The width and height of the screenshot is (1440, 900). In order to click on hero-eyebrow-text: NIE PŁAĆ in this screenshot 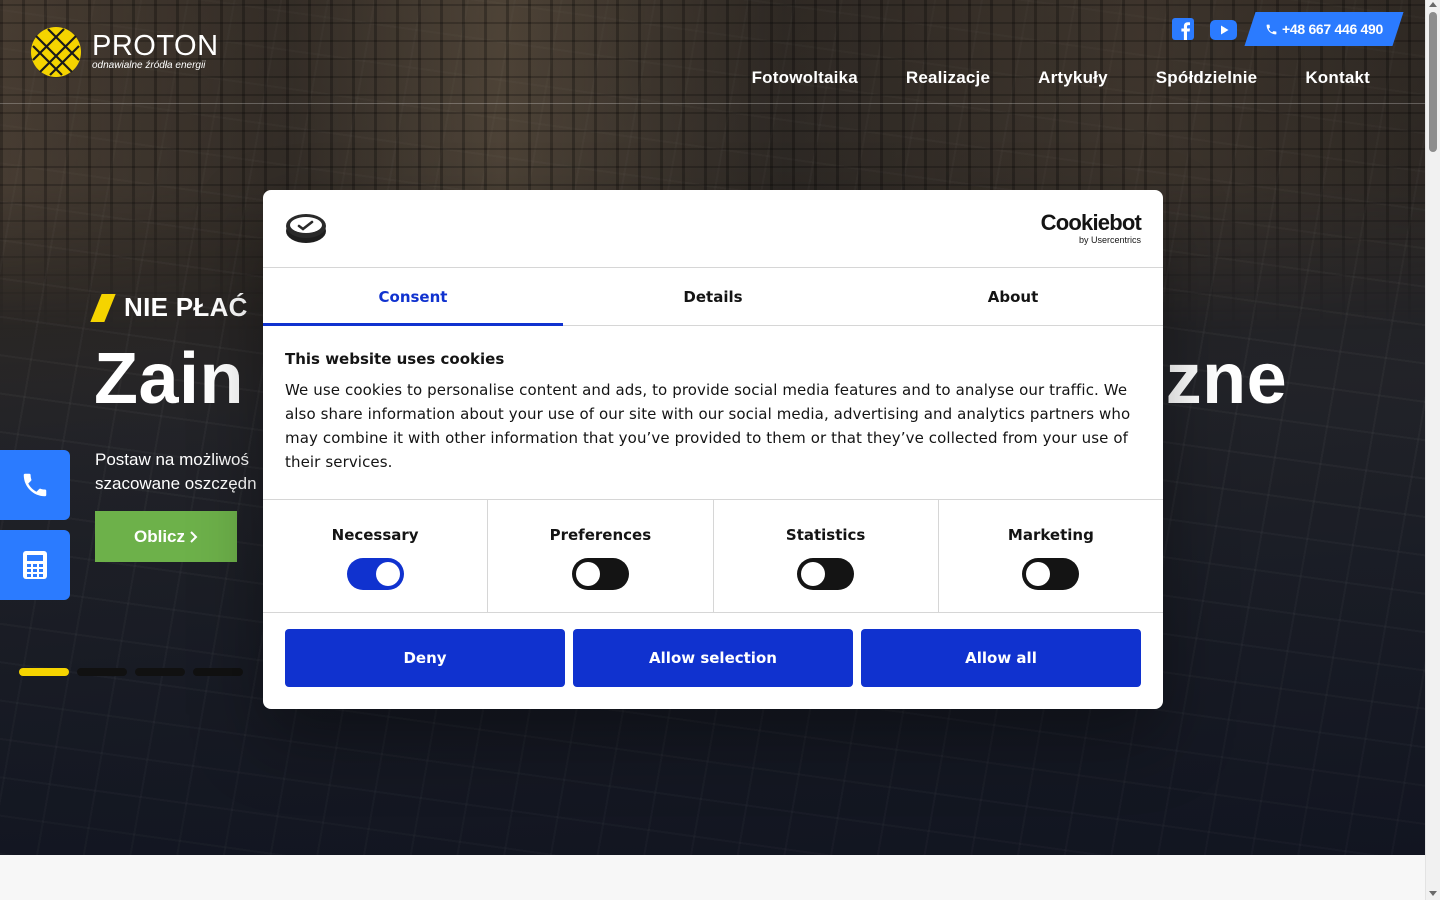, I will do `click(186, 307)`.